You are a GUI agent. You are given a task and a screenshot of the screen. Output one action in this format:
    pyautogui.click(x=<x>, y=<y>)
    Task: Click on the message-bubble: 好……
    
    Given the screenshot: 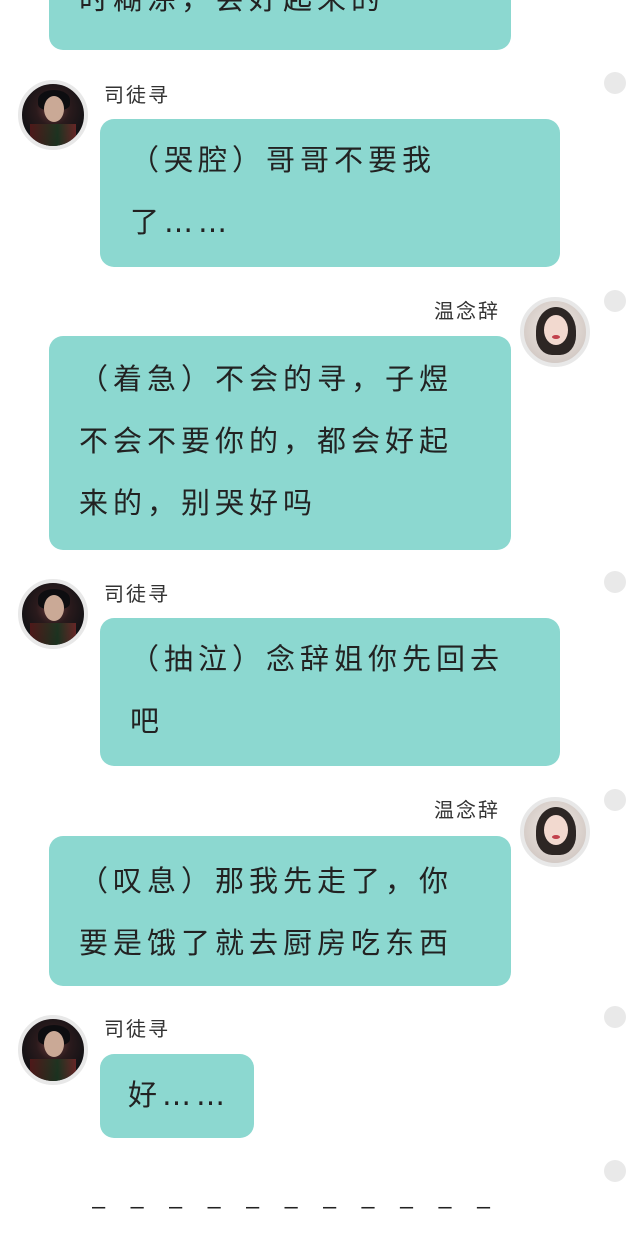 What is the action you would take?
    pyautogui.click(x=177, y=1096)
    